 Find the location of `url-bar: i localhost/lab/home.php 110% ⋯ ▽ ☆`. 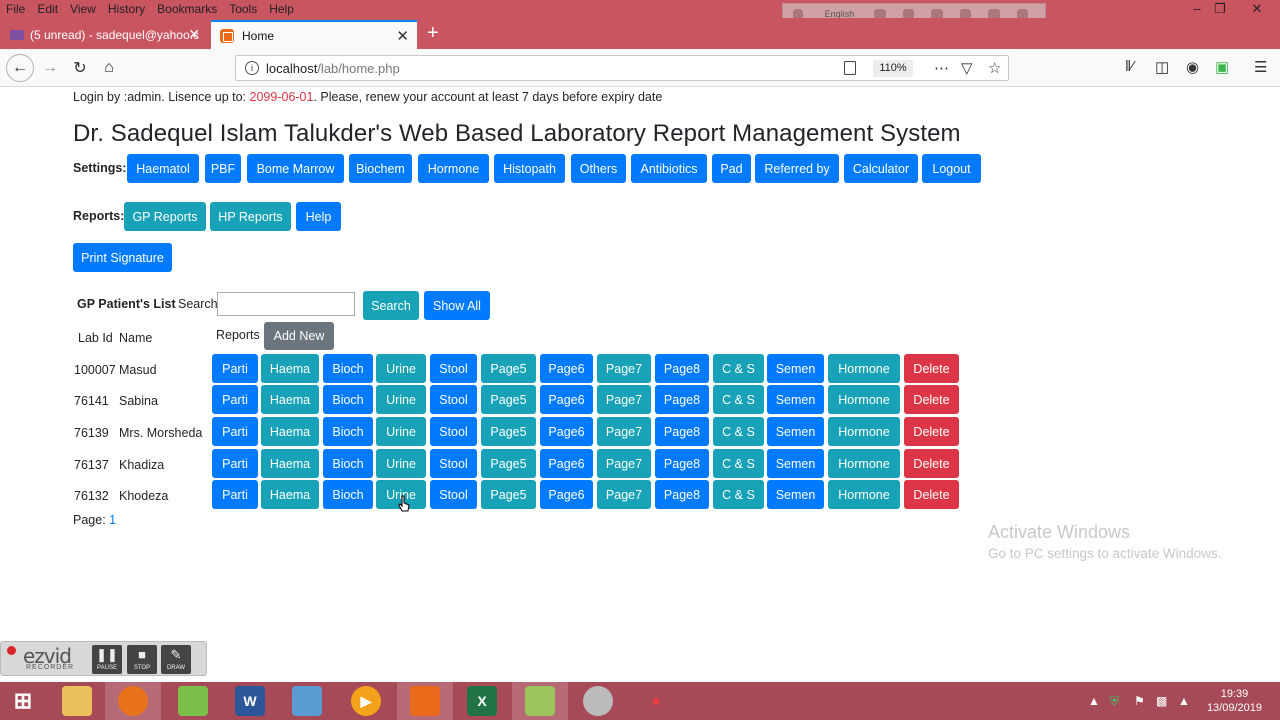

url-bar: i localhost/lab/home.php 110% ⋯ ▽ ☆ is located at coordinates (622, 68).